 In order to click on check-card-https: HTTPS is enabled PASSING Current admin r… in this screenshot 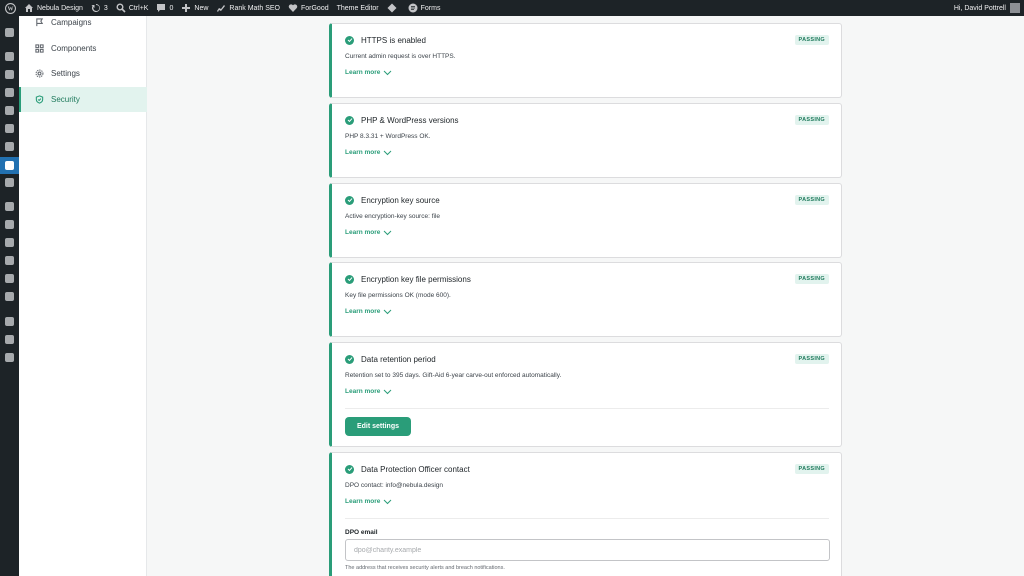, I will do `click(585, 60)`.